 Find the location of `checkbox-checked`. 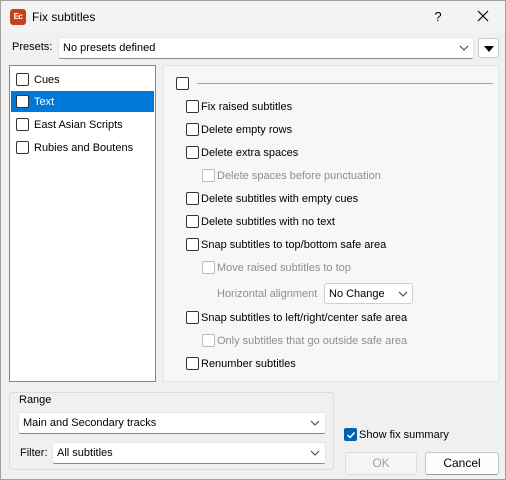

checkbox-checked is located at coordinates (350, 434).